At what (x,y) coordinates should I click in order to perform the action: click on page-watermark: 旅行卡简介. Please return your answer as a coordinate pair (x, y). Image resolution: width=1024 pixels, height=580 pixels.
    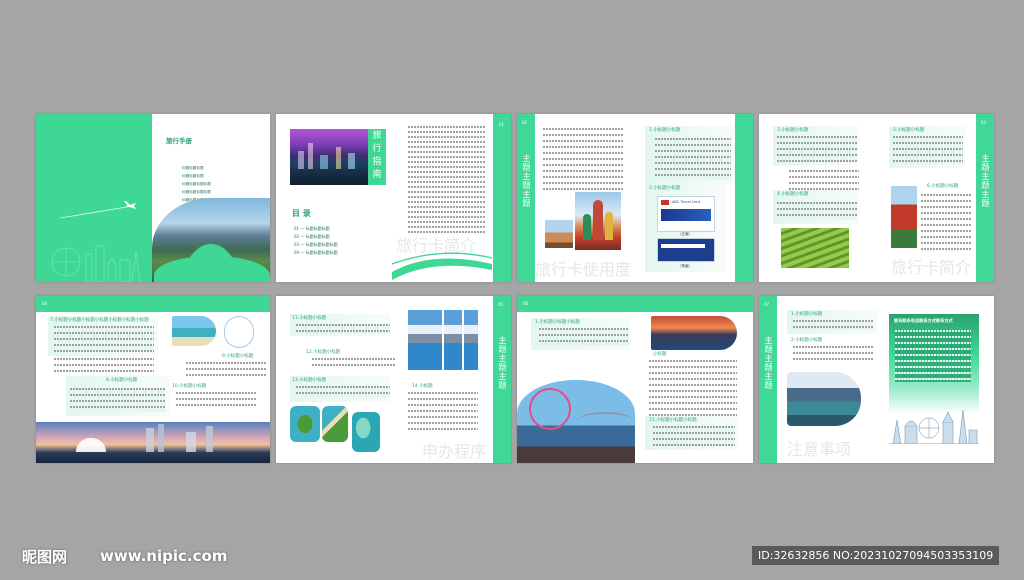
    Looking at the image, I should click on (931, 267).